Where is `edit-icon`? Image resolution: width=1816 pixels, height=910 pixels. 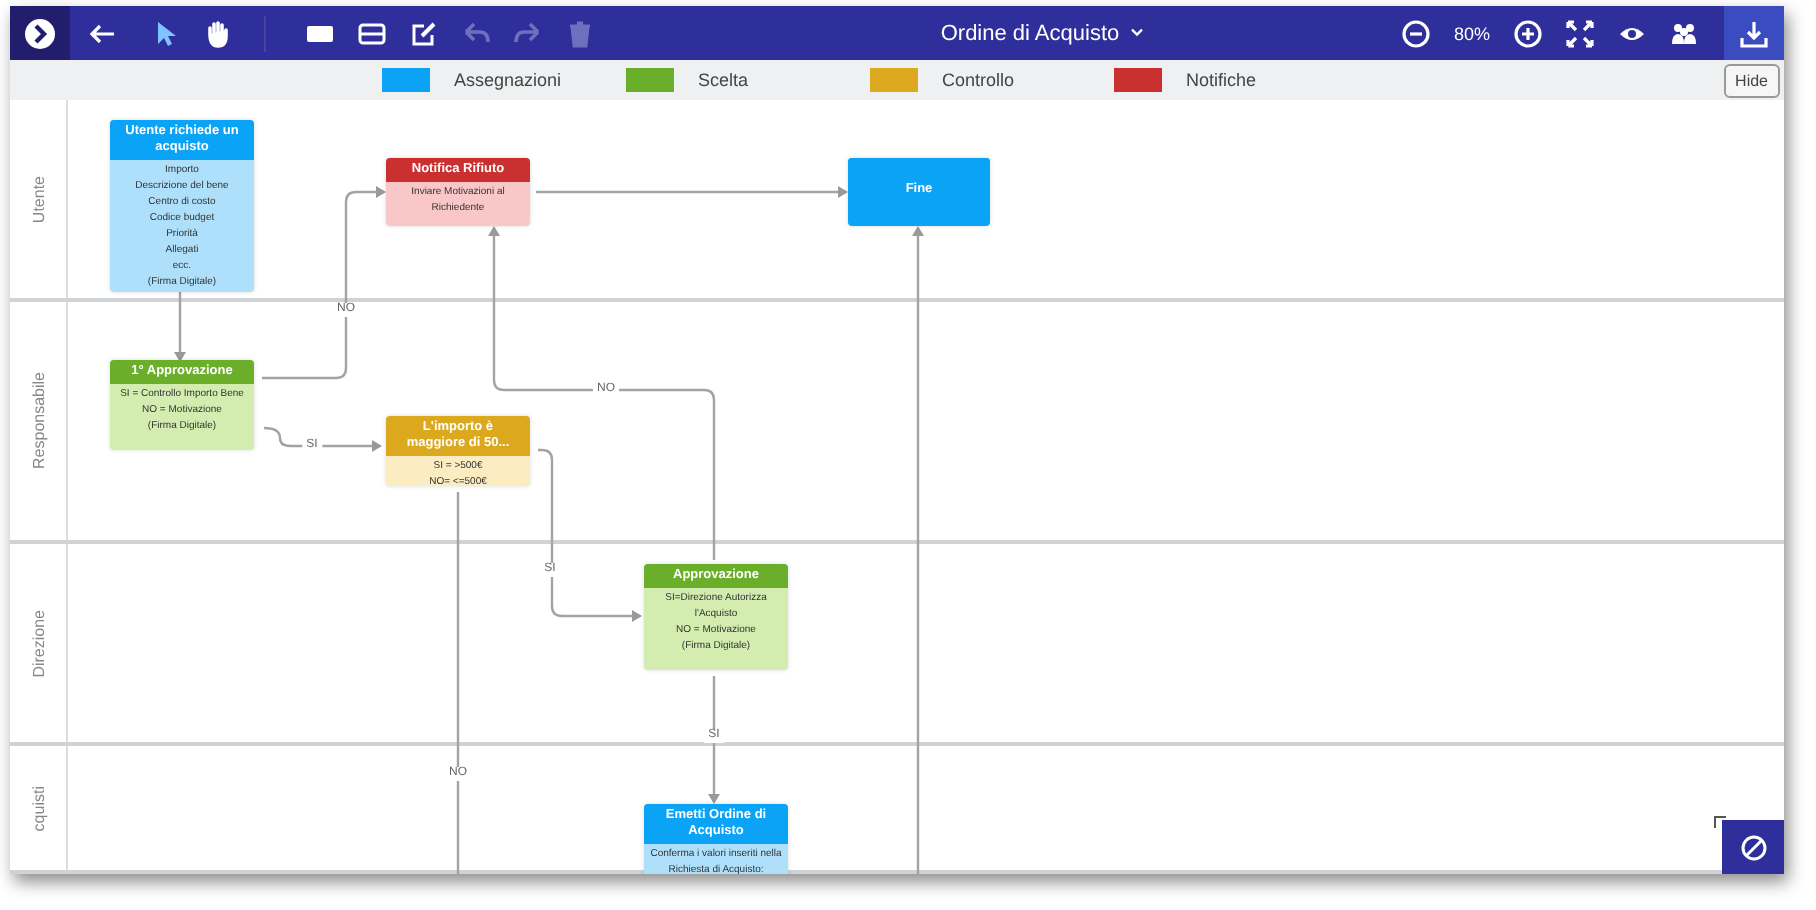
edit-icon is located at coordinates (424, 33).